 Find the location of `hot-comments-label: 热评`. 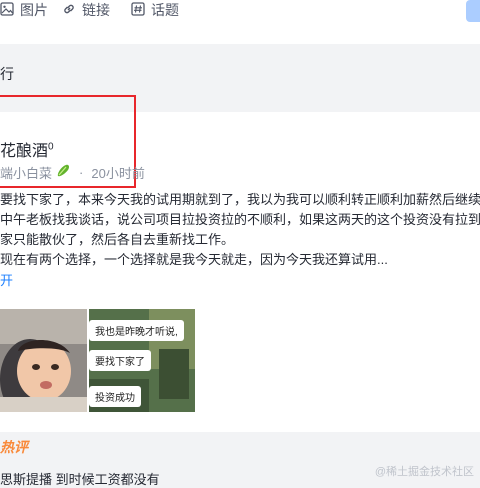

hot-comments-label: 热评 is located at coordinates (14, 447).